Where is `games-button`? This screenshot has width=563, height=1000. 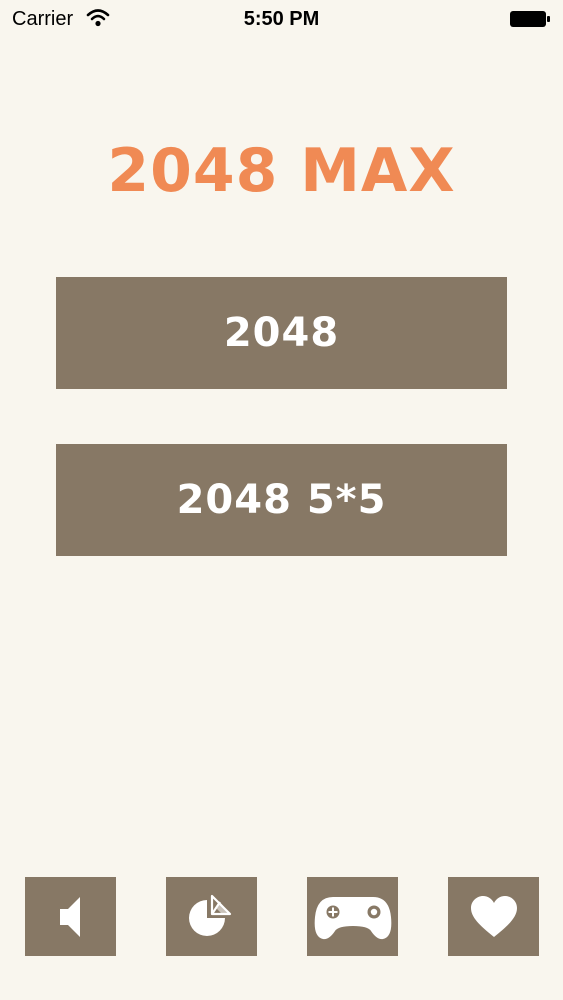 games-button is located at coordinates (352, 916).